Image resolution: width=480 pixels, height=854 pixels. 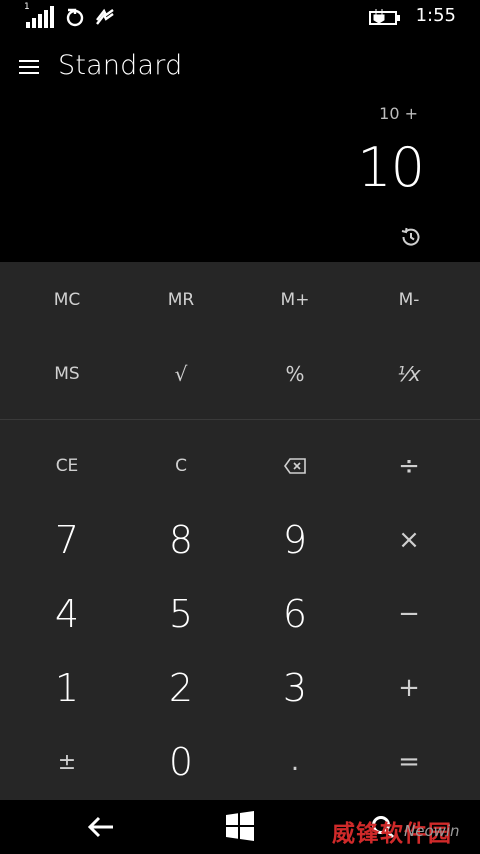 What do you see at coordinates (295, 300) in the screenshot?
I see `m-plus-button: M+` at bounding box center [295, 300].